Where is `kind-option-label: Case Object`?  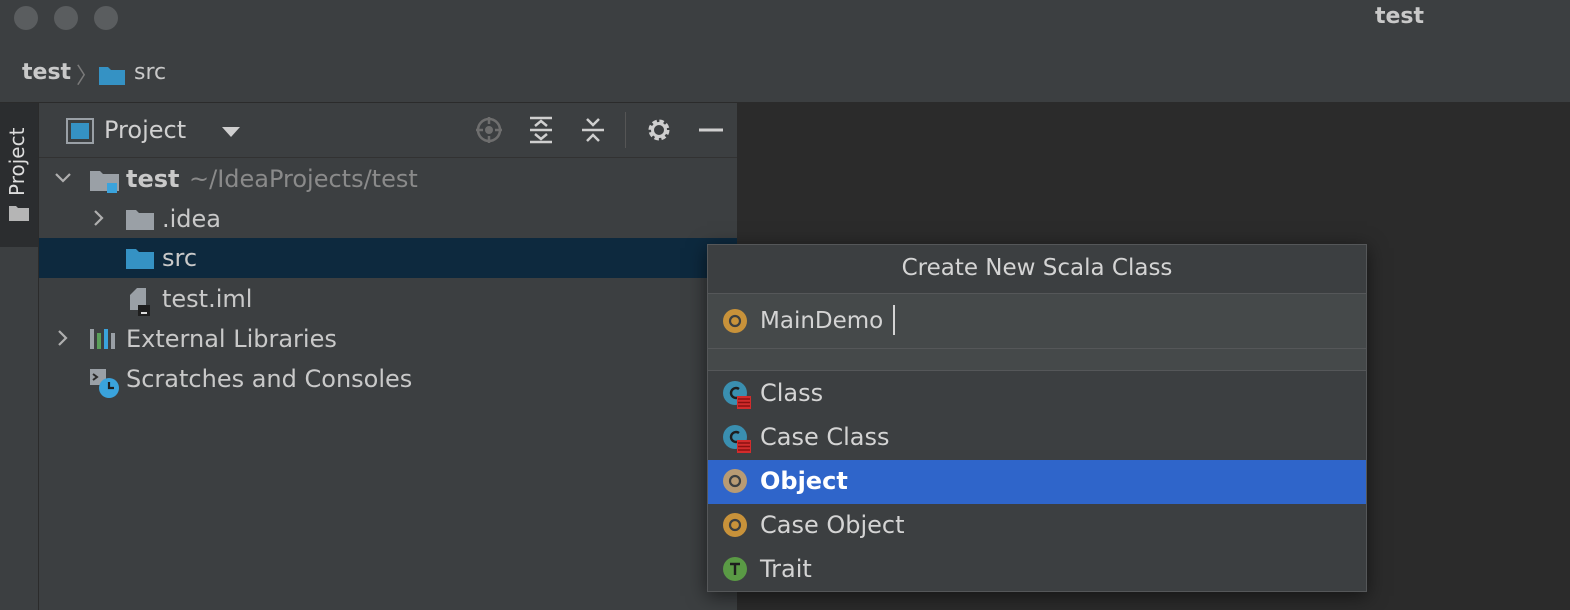 kind-option-label: Case Object is located at coordinates (832, 525).